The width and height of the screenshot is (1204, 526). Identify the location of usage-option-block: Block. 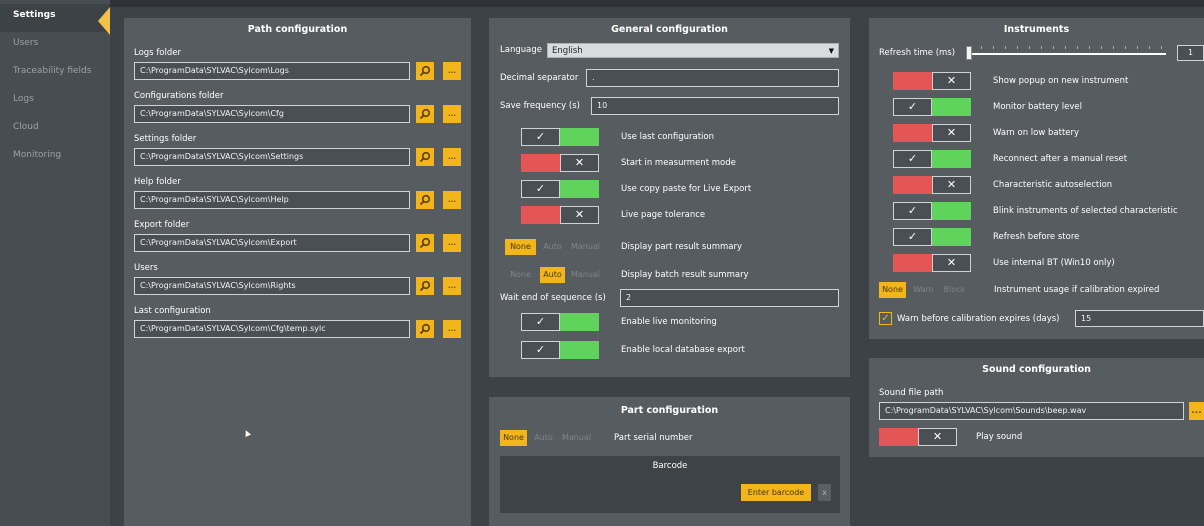
(954, 290).